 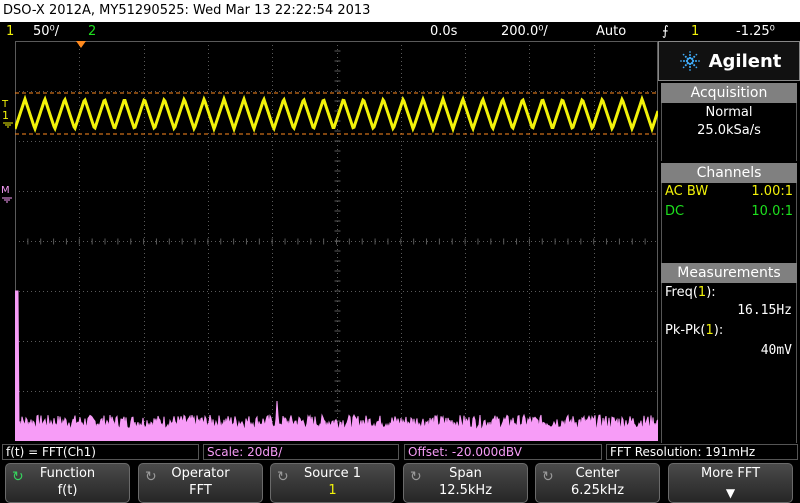 I want to click on ch2-probe: 10.0:1, so click(x=772, y=211).